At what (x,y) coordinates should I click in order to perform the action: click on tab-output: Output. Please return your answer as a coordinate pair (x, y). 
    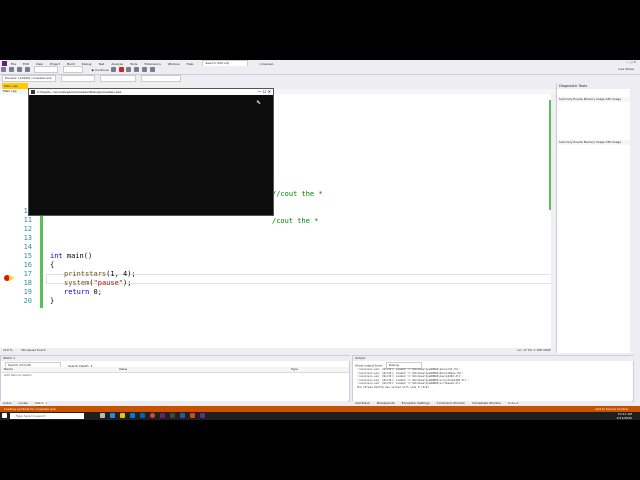
    Looking at the image, I should click on (513, 403).